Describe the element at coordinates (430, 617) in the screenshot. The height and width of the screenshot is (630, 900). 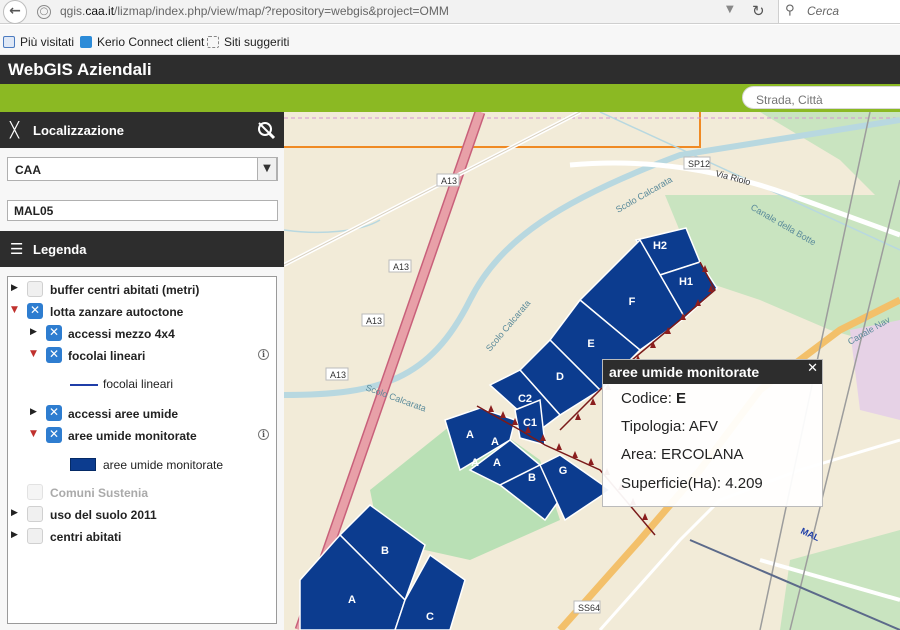
I see `svg-text: C` at that location.